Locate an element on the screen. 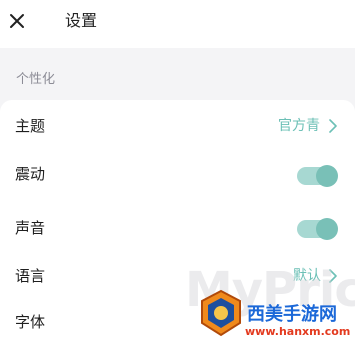  page-title: 设置 is located at coordinates (81, 20).